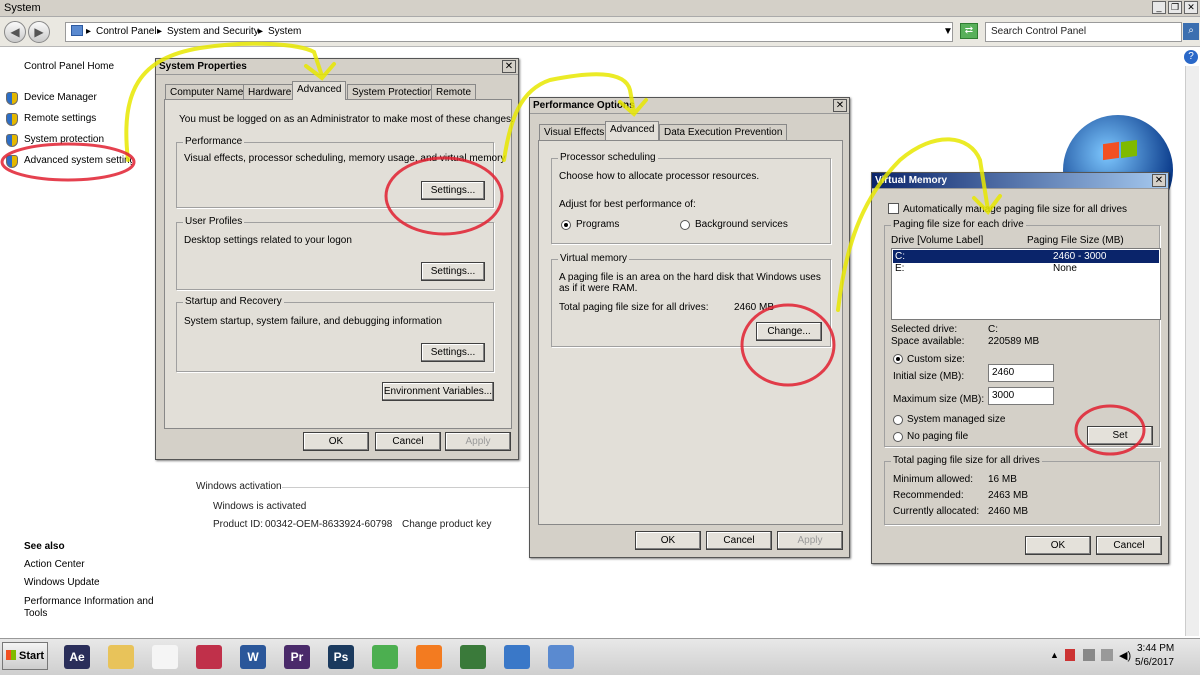 The height and width of the screenshot is (675, 1200). Describe the element at coordinates (69, 66) in the screenshot. I see `control-panel-home-link: Control Panel Home` at that location.